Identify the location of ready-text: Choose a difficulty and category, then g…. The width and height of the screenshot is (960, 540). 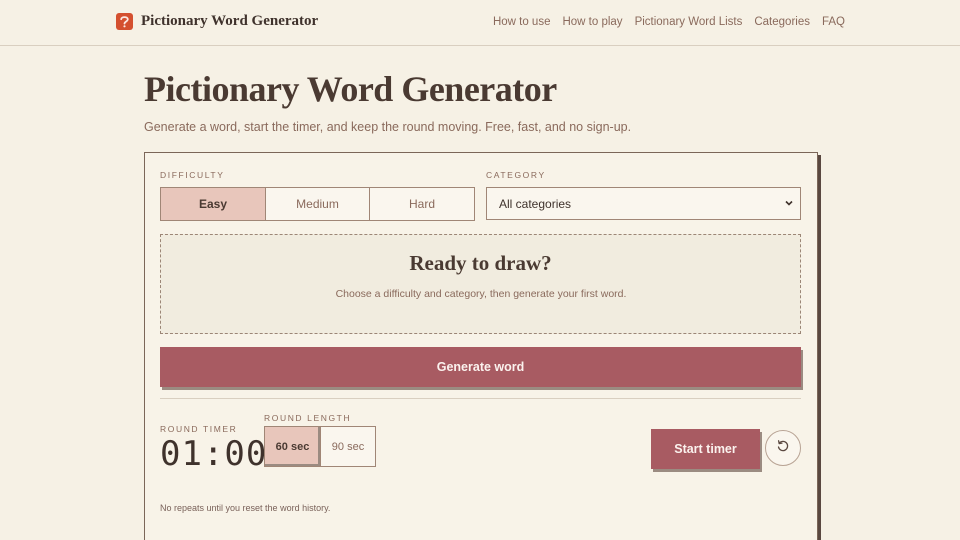
(481, 294).